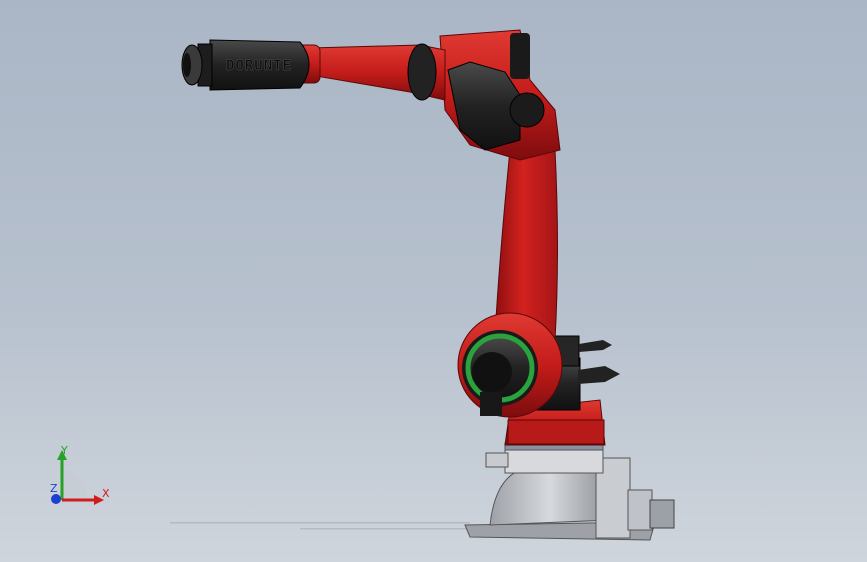 This screenshot has height=562, width=867. I want to click on wrist-housing: DORUNTE, so click(245, 65).